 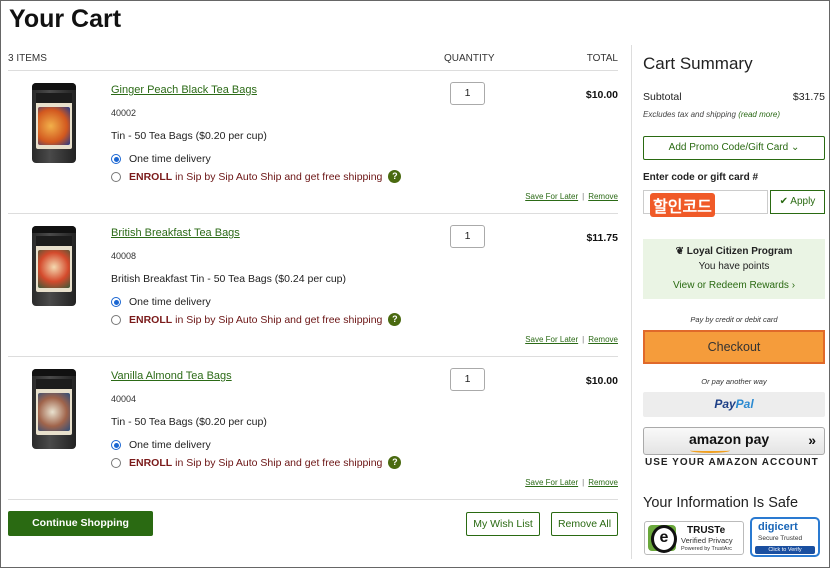 I want to click on product-sku: 40002, so click(x=124, y=113).